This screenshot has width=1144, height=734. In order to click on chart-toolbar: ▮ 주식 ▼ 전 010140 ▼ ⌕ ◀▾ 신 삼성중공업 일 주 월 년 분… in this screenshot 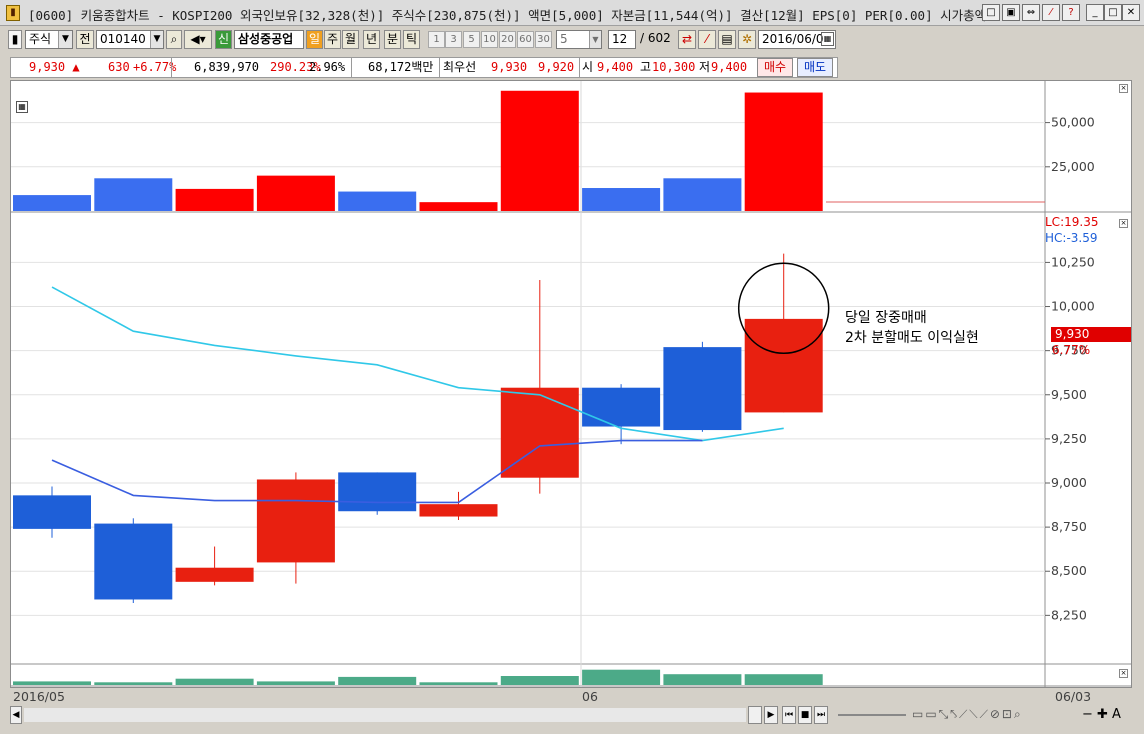, I will do `click(423, 40)`.